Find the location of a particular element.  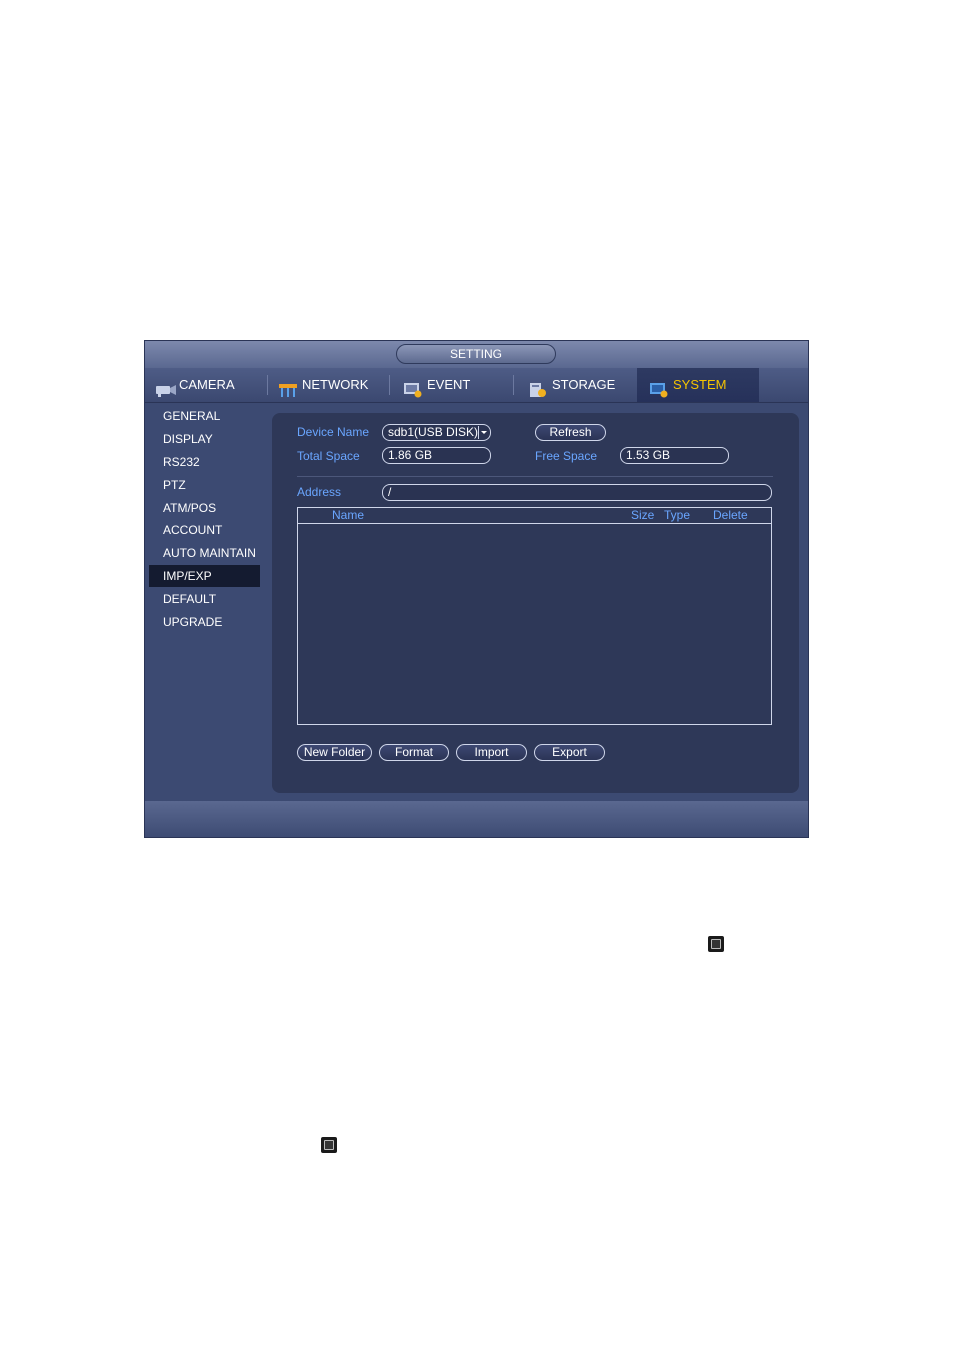

format-button: Format is located at coordinates (414, 752).